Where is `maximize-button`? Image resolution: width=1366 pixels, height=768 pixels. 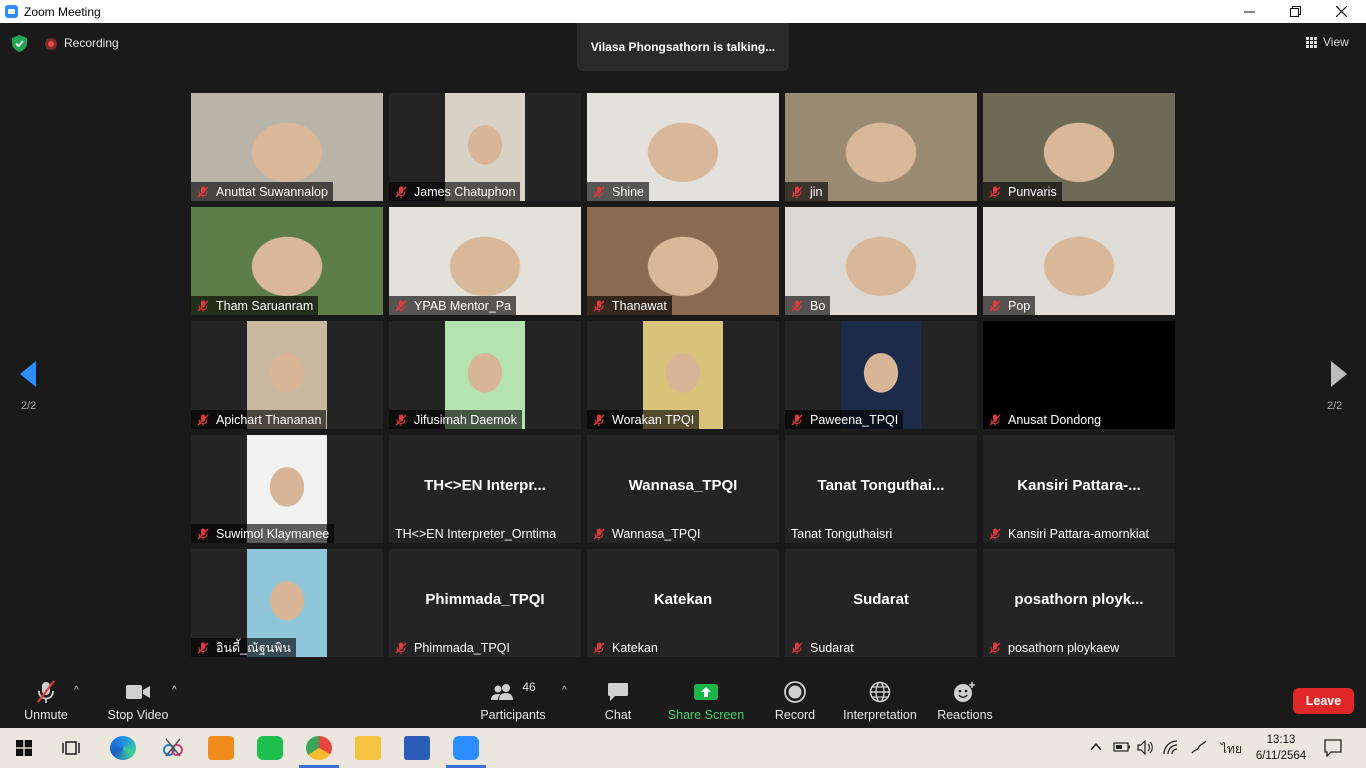
maximize-button is located at coordinates (1295, 11).